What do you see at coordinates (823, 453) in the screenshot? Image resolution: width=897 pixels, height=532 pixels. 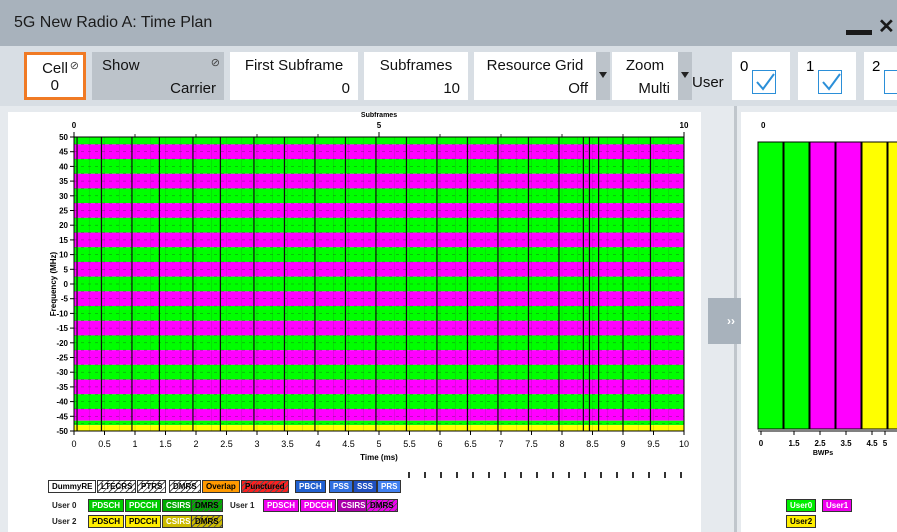 I see `bwp-axis-label: BWPs` at bounding box center [823, 453].